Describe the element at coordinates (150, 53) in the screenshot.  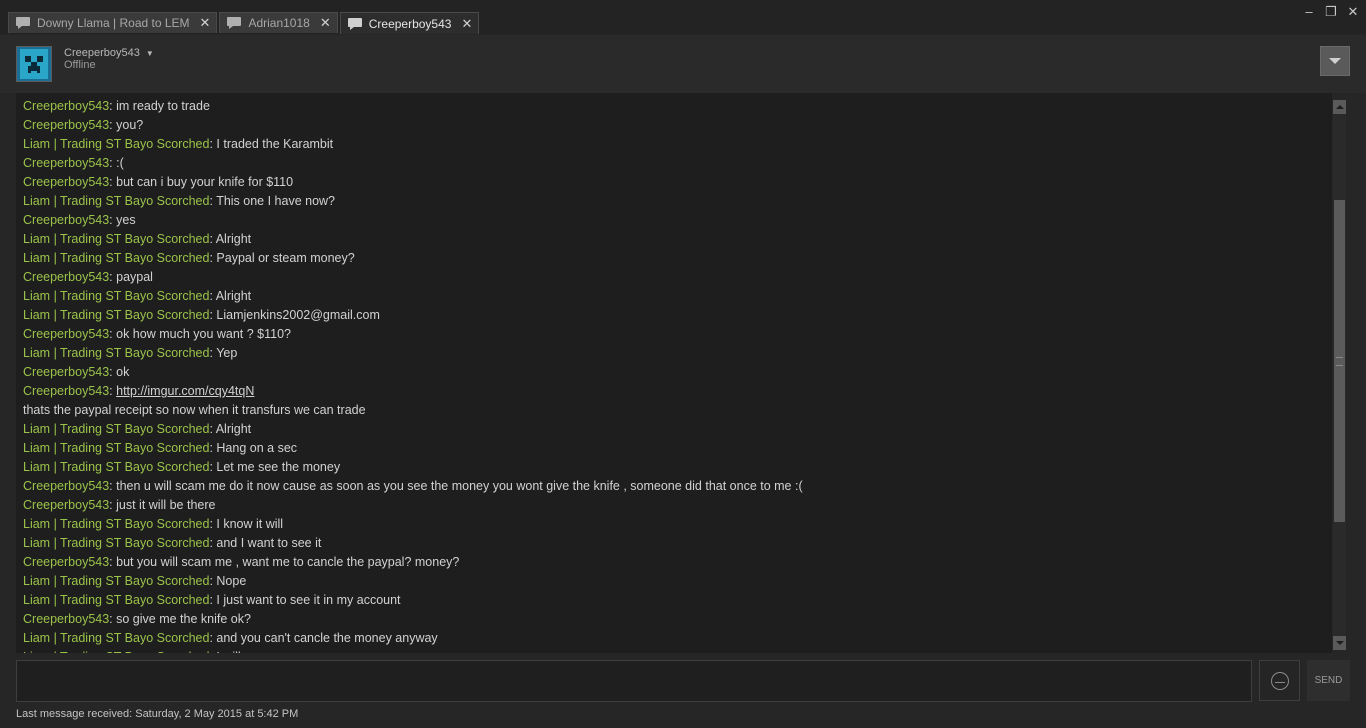
I see `chevron-down-icon: ▼` at that location.